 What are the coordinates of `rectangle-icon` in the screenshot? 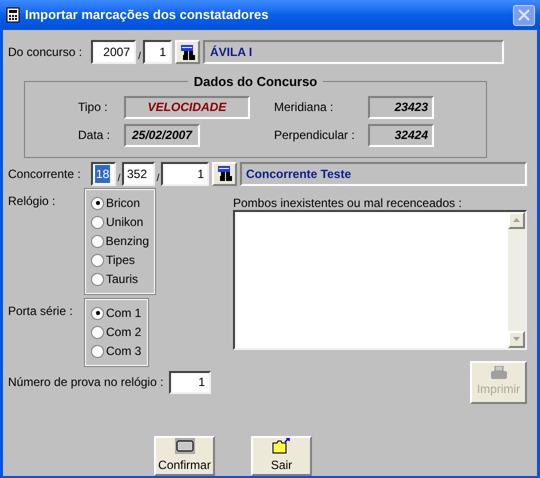 It's located at (184, 446).